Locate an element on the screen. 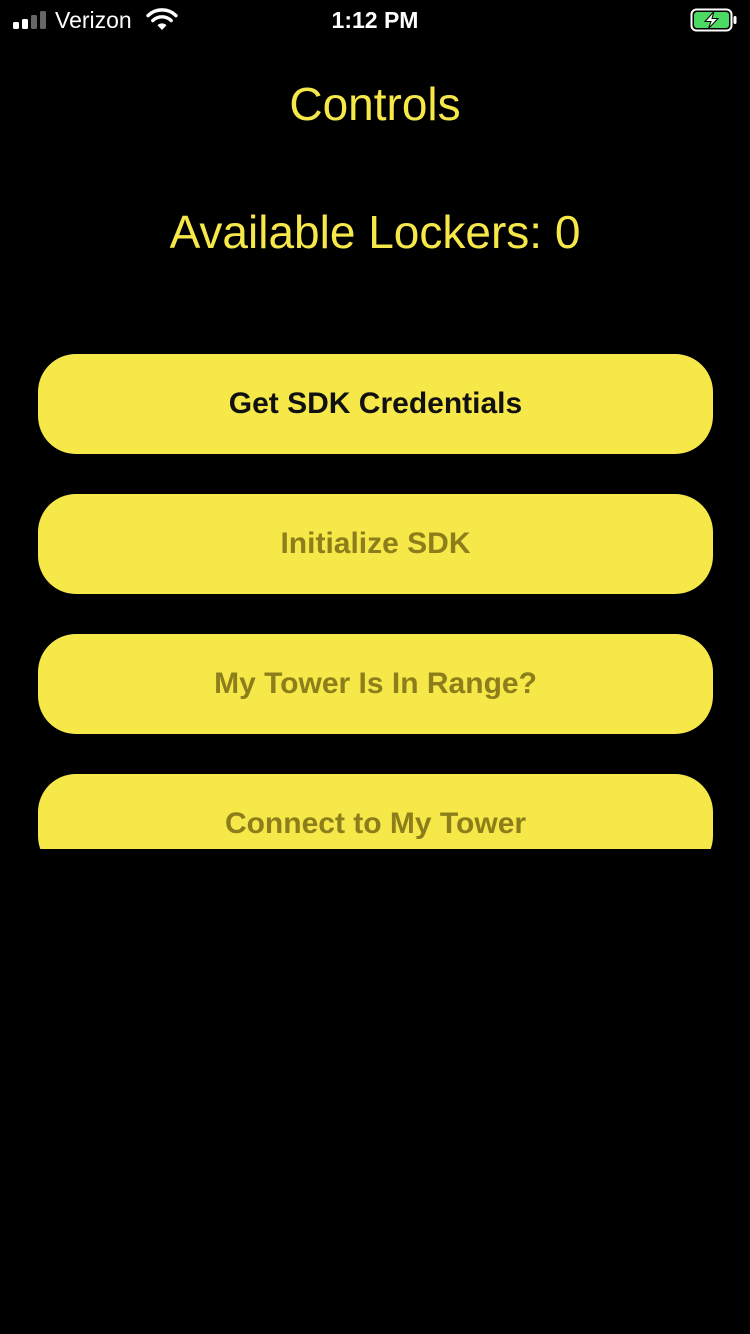 The image size is (750, 1334). battery-charging-icon is located at coordinates (713, 20).